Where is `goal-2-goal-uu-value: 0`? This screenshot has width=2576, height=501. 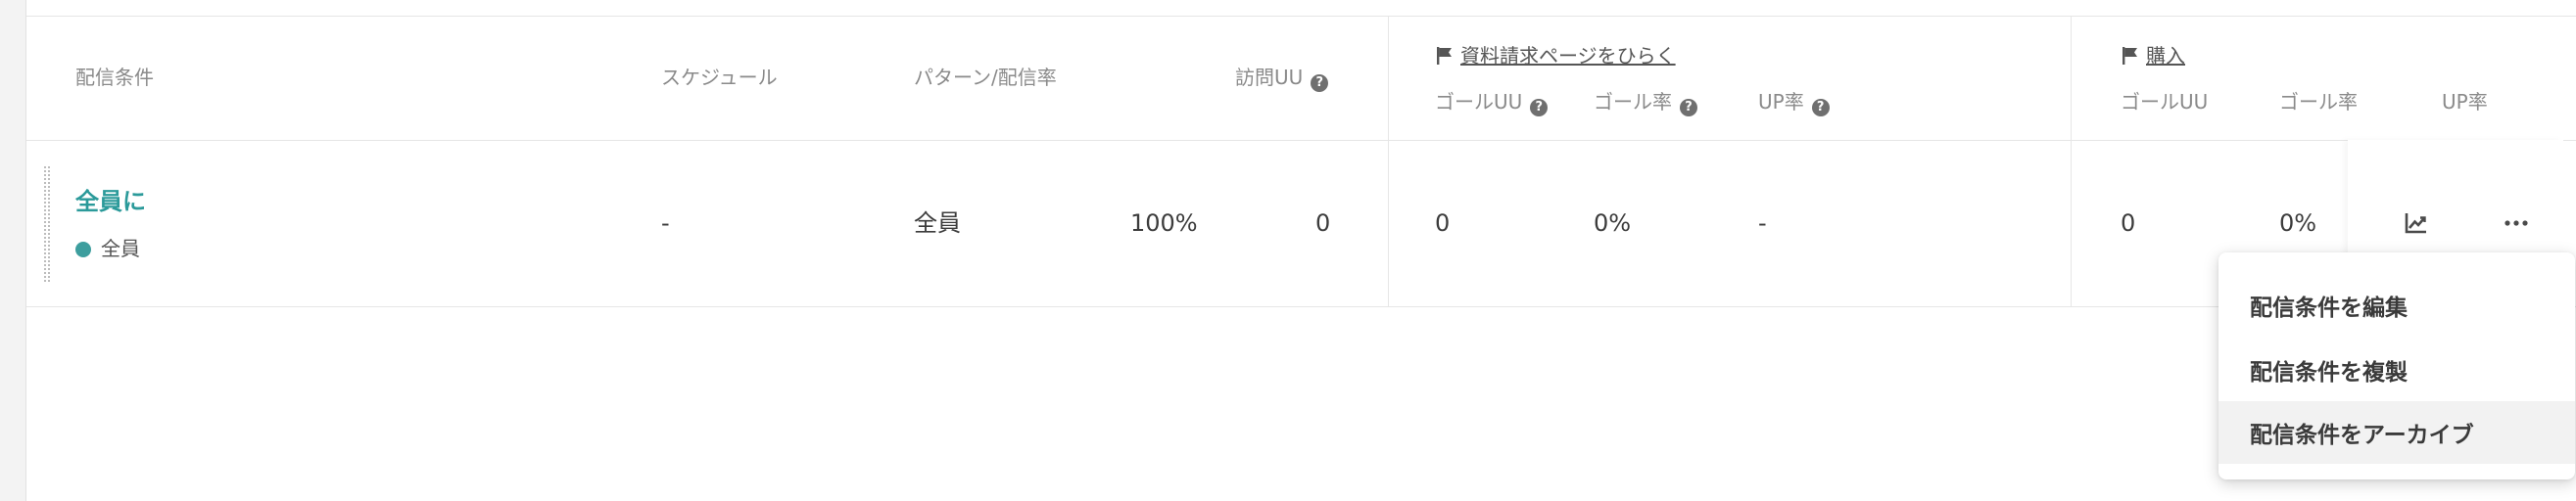
goal-2-goal-uu-value: 0 is located at coordinates (2128, 223).